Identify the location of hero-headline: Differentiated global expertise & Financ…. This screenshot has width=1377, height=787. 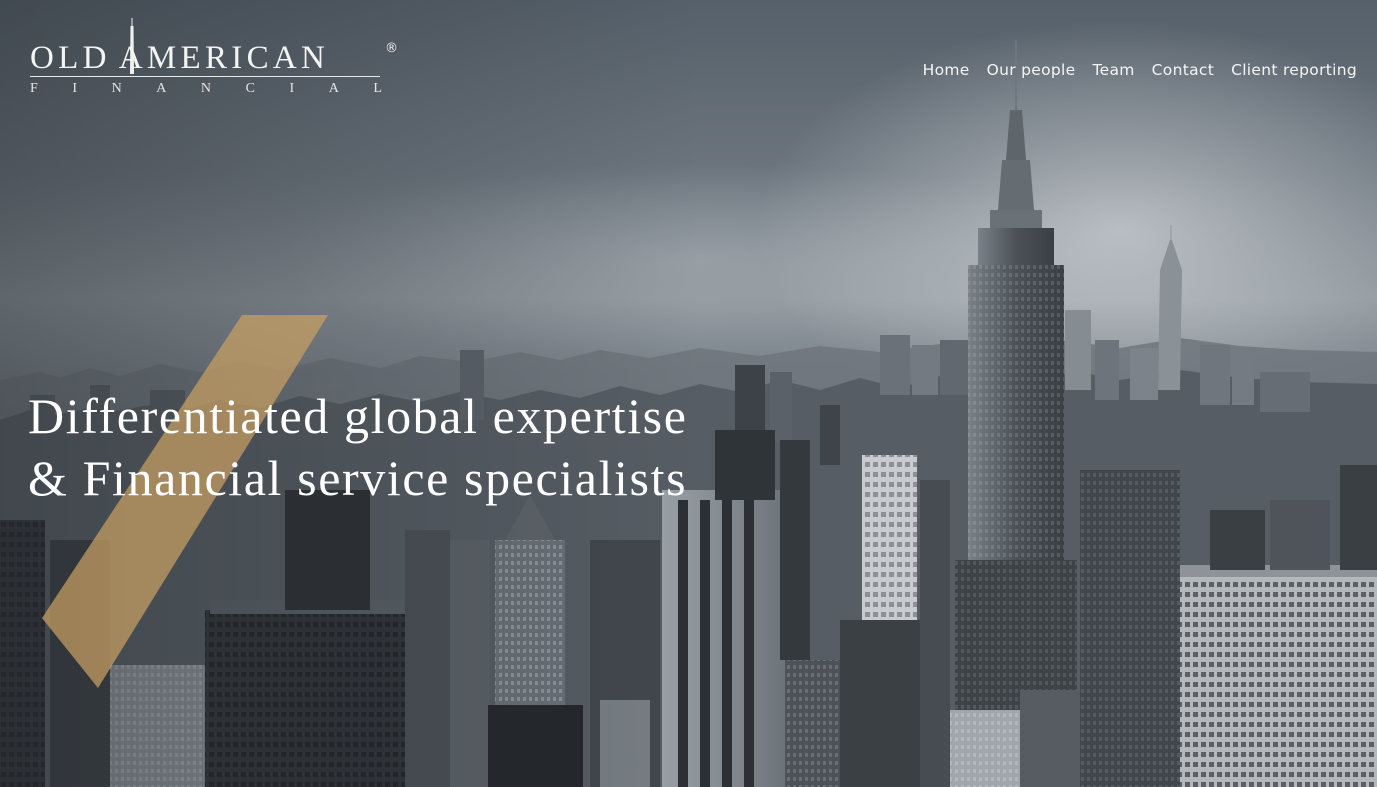
(388, 447).